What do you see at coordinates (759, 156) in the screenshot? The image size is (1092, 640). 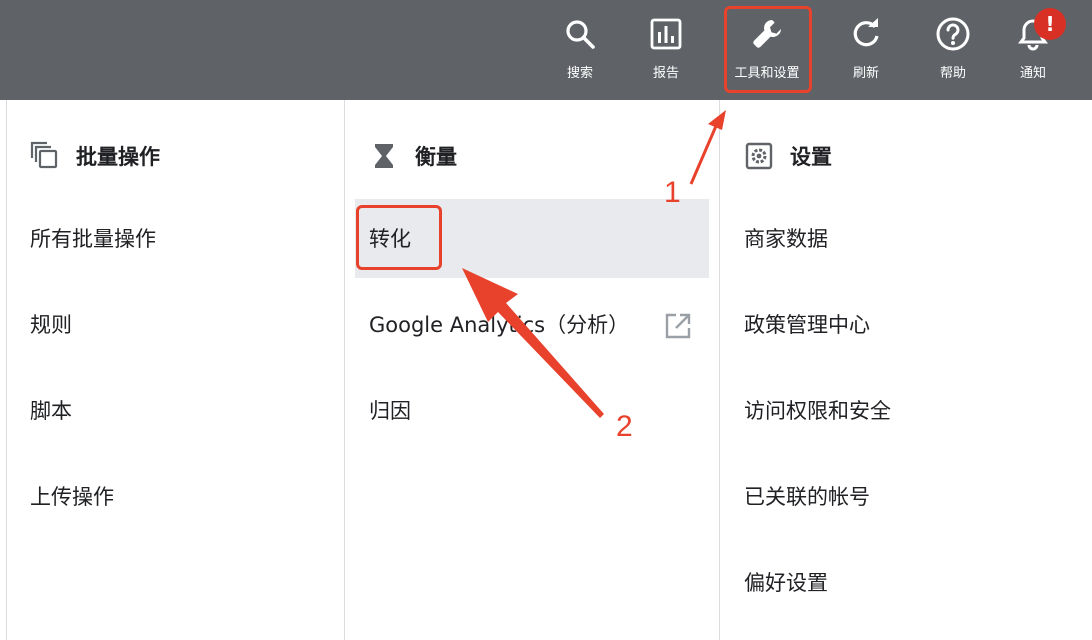 I see `gear-icon` at bounding box center [759, 156].